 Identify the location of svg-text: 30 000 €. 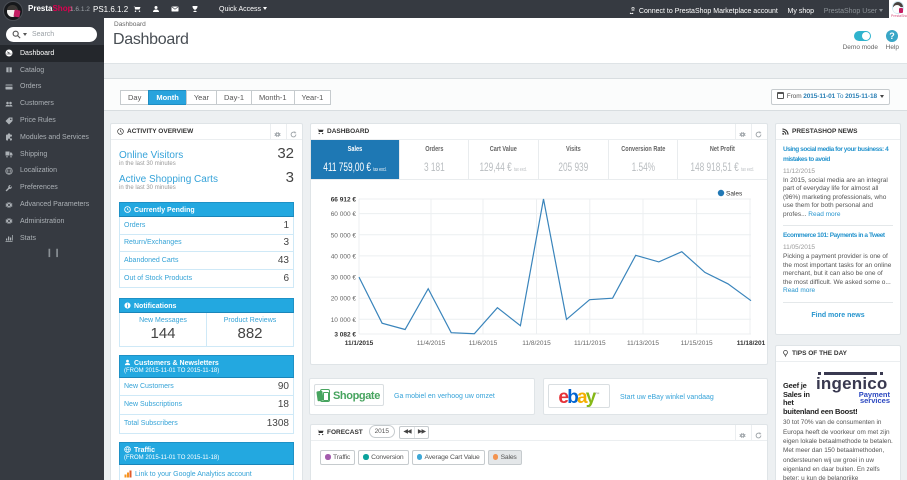
(344, 278).